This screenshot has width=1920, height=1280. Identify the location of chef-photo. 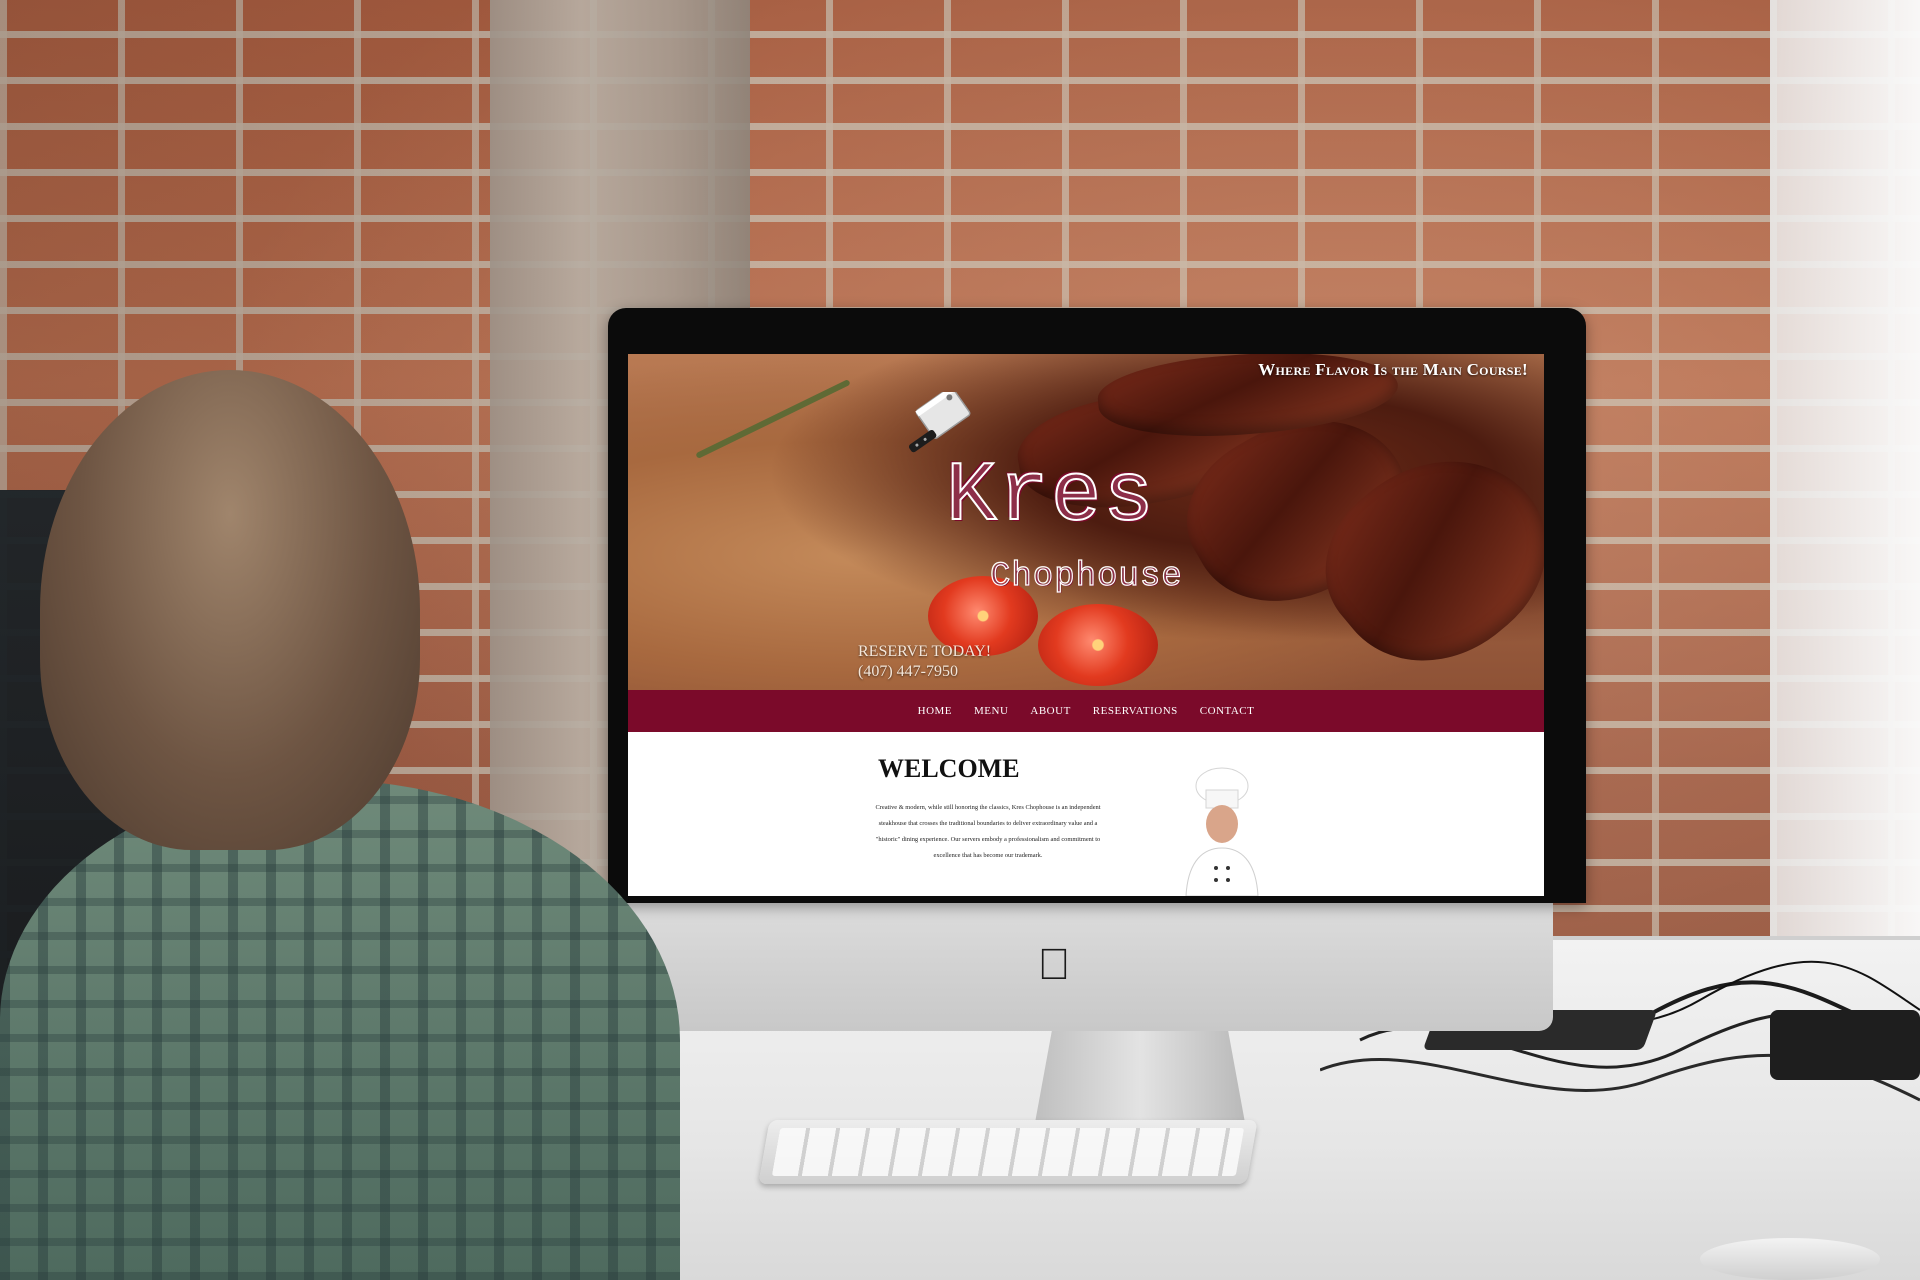
(1222, 831).